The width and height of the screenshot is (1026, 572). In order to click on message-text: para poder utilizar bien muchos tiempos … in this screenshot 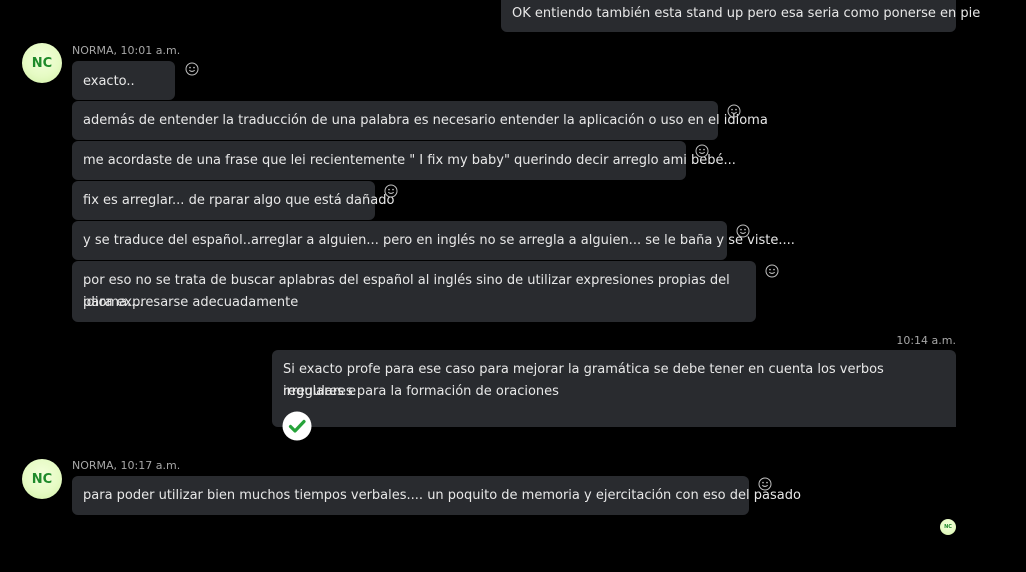, I will do `click(442, 495)`.